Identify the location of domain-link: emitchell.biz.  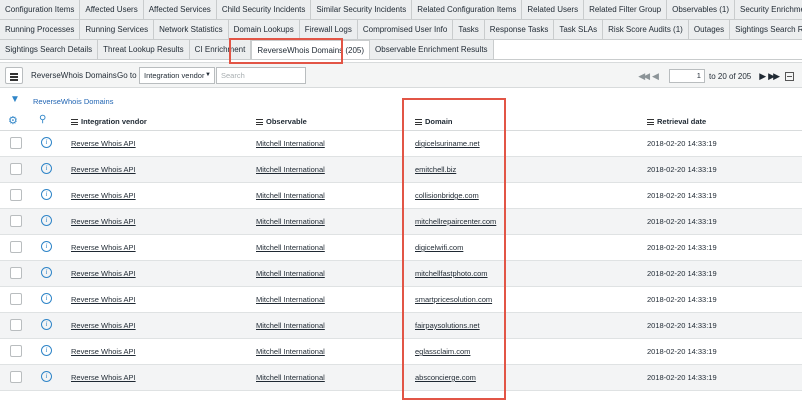
(435, 169).